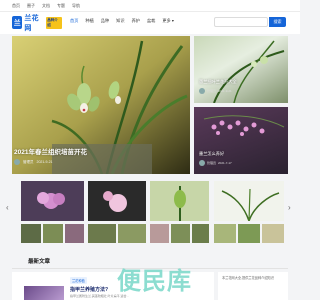 This screenshot has height=300, width=320. Describe the element at coordinates (16, 6) in the screenshot. I see `topbar-link-home: 首页` at that location.